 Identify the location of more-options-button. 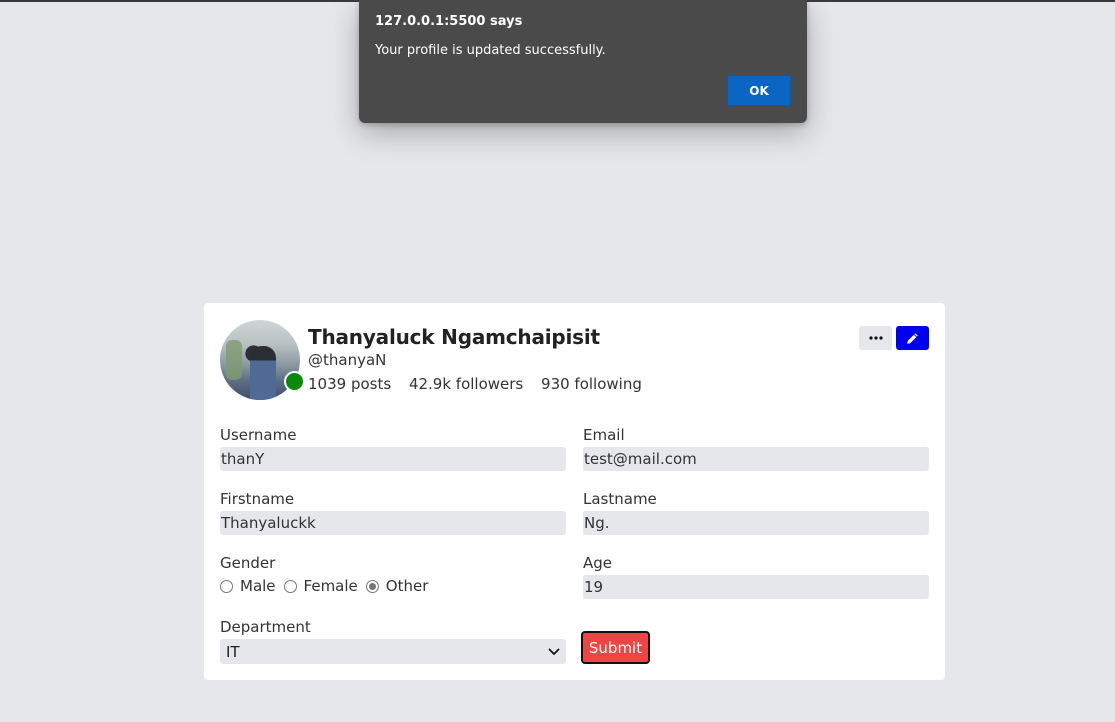
(875, 338).